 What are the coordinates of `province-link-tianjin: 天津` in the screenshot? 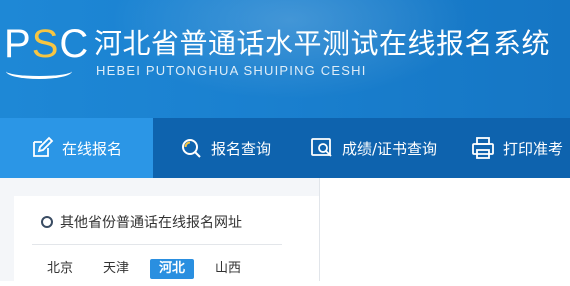 It's located at (116, 269).